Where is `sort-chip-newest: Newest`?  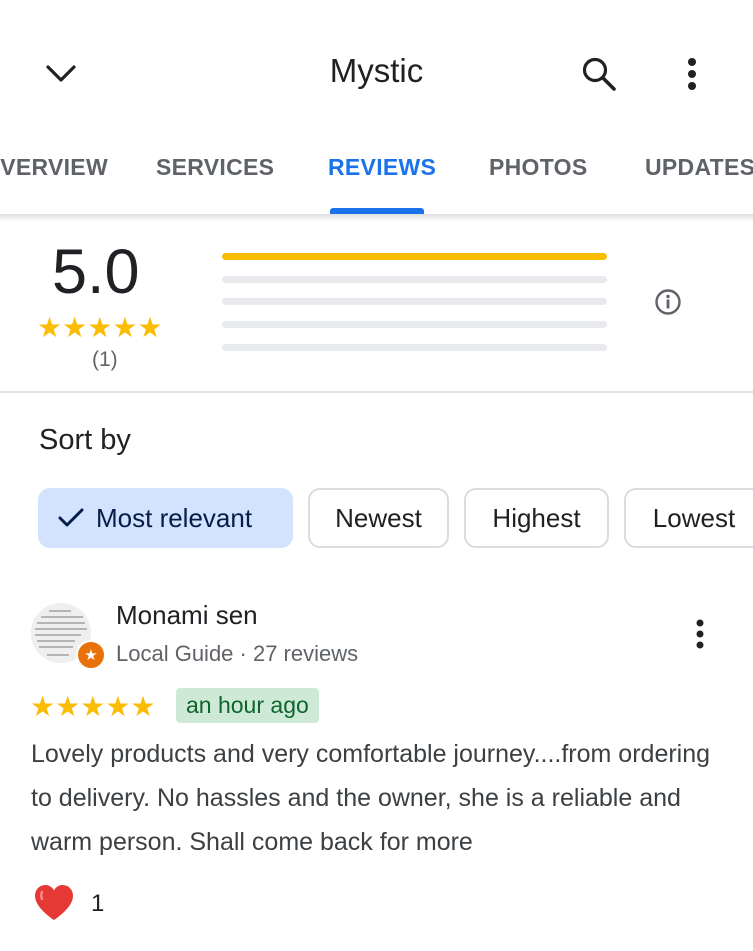
sort-chip-newest: Newest is located at coordinates (378, 518).